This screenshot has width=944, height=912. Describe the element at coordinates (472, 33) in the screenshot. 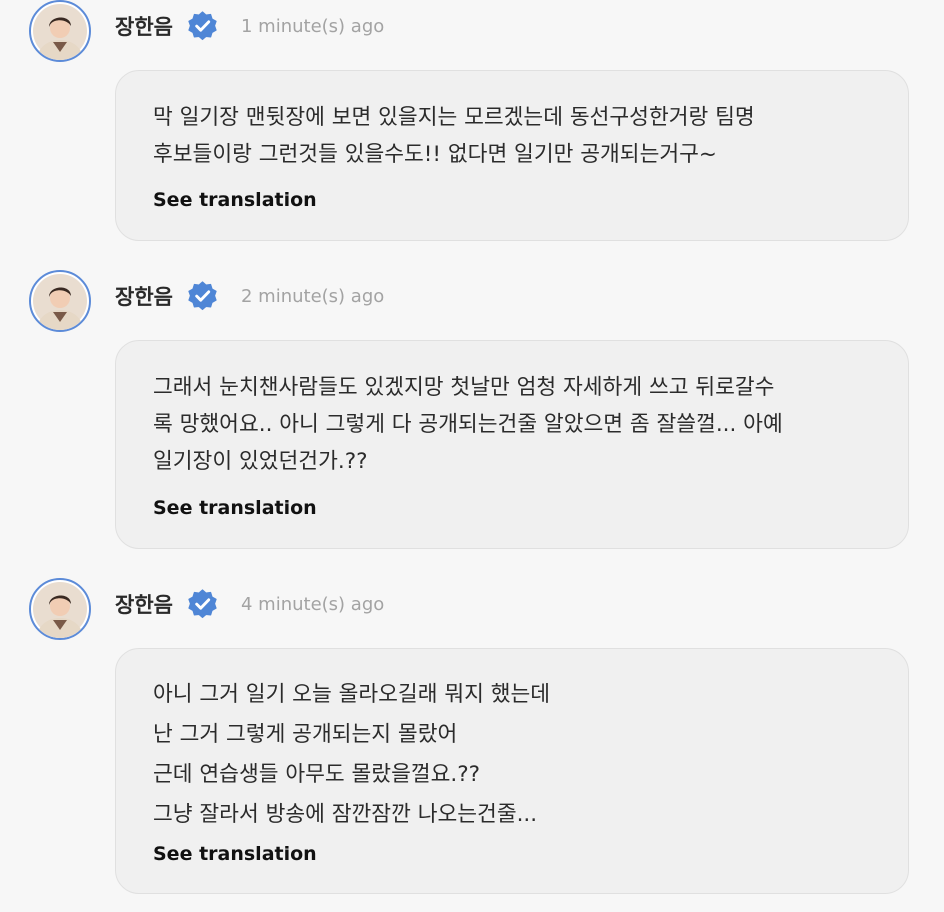

I see `comment-header: 장한음 1 minute(s) ago` at that location.